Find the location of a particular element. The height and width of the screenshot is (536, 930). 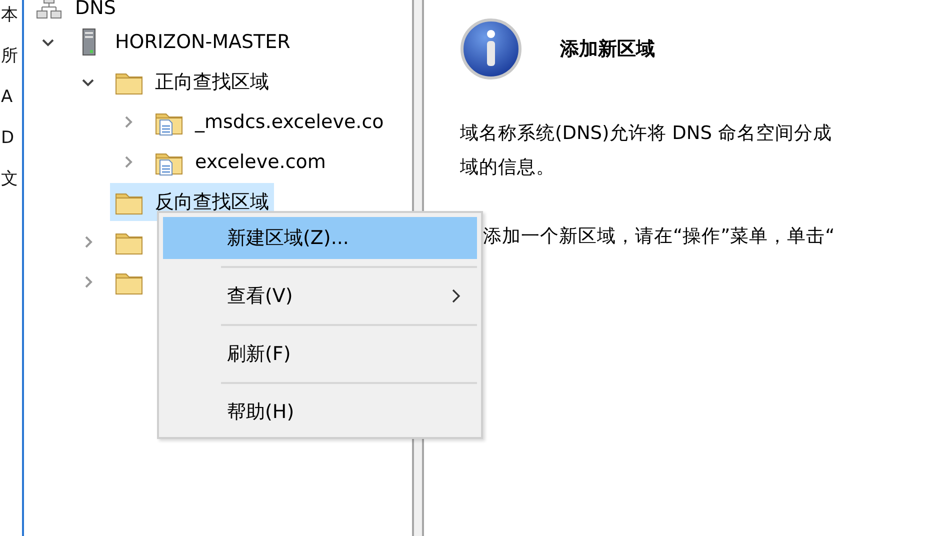

info-title: 添加新区域 is located at coordinates (607, 49).